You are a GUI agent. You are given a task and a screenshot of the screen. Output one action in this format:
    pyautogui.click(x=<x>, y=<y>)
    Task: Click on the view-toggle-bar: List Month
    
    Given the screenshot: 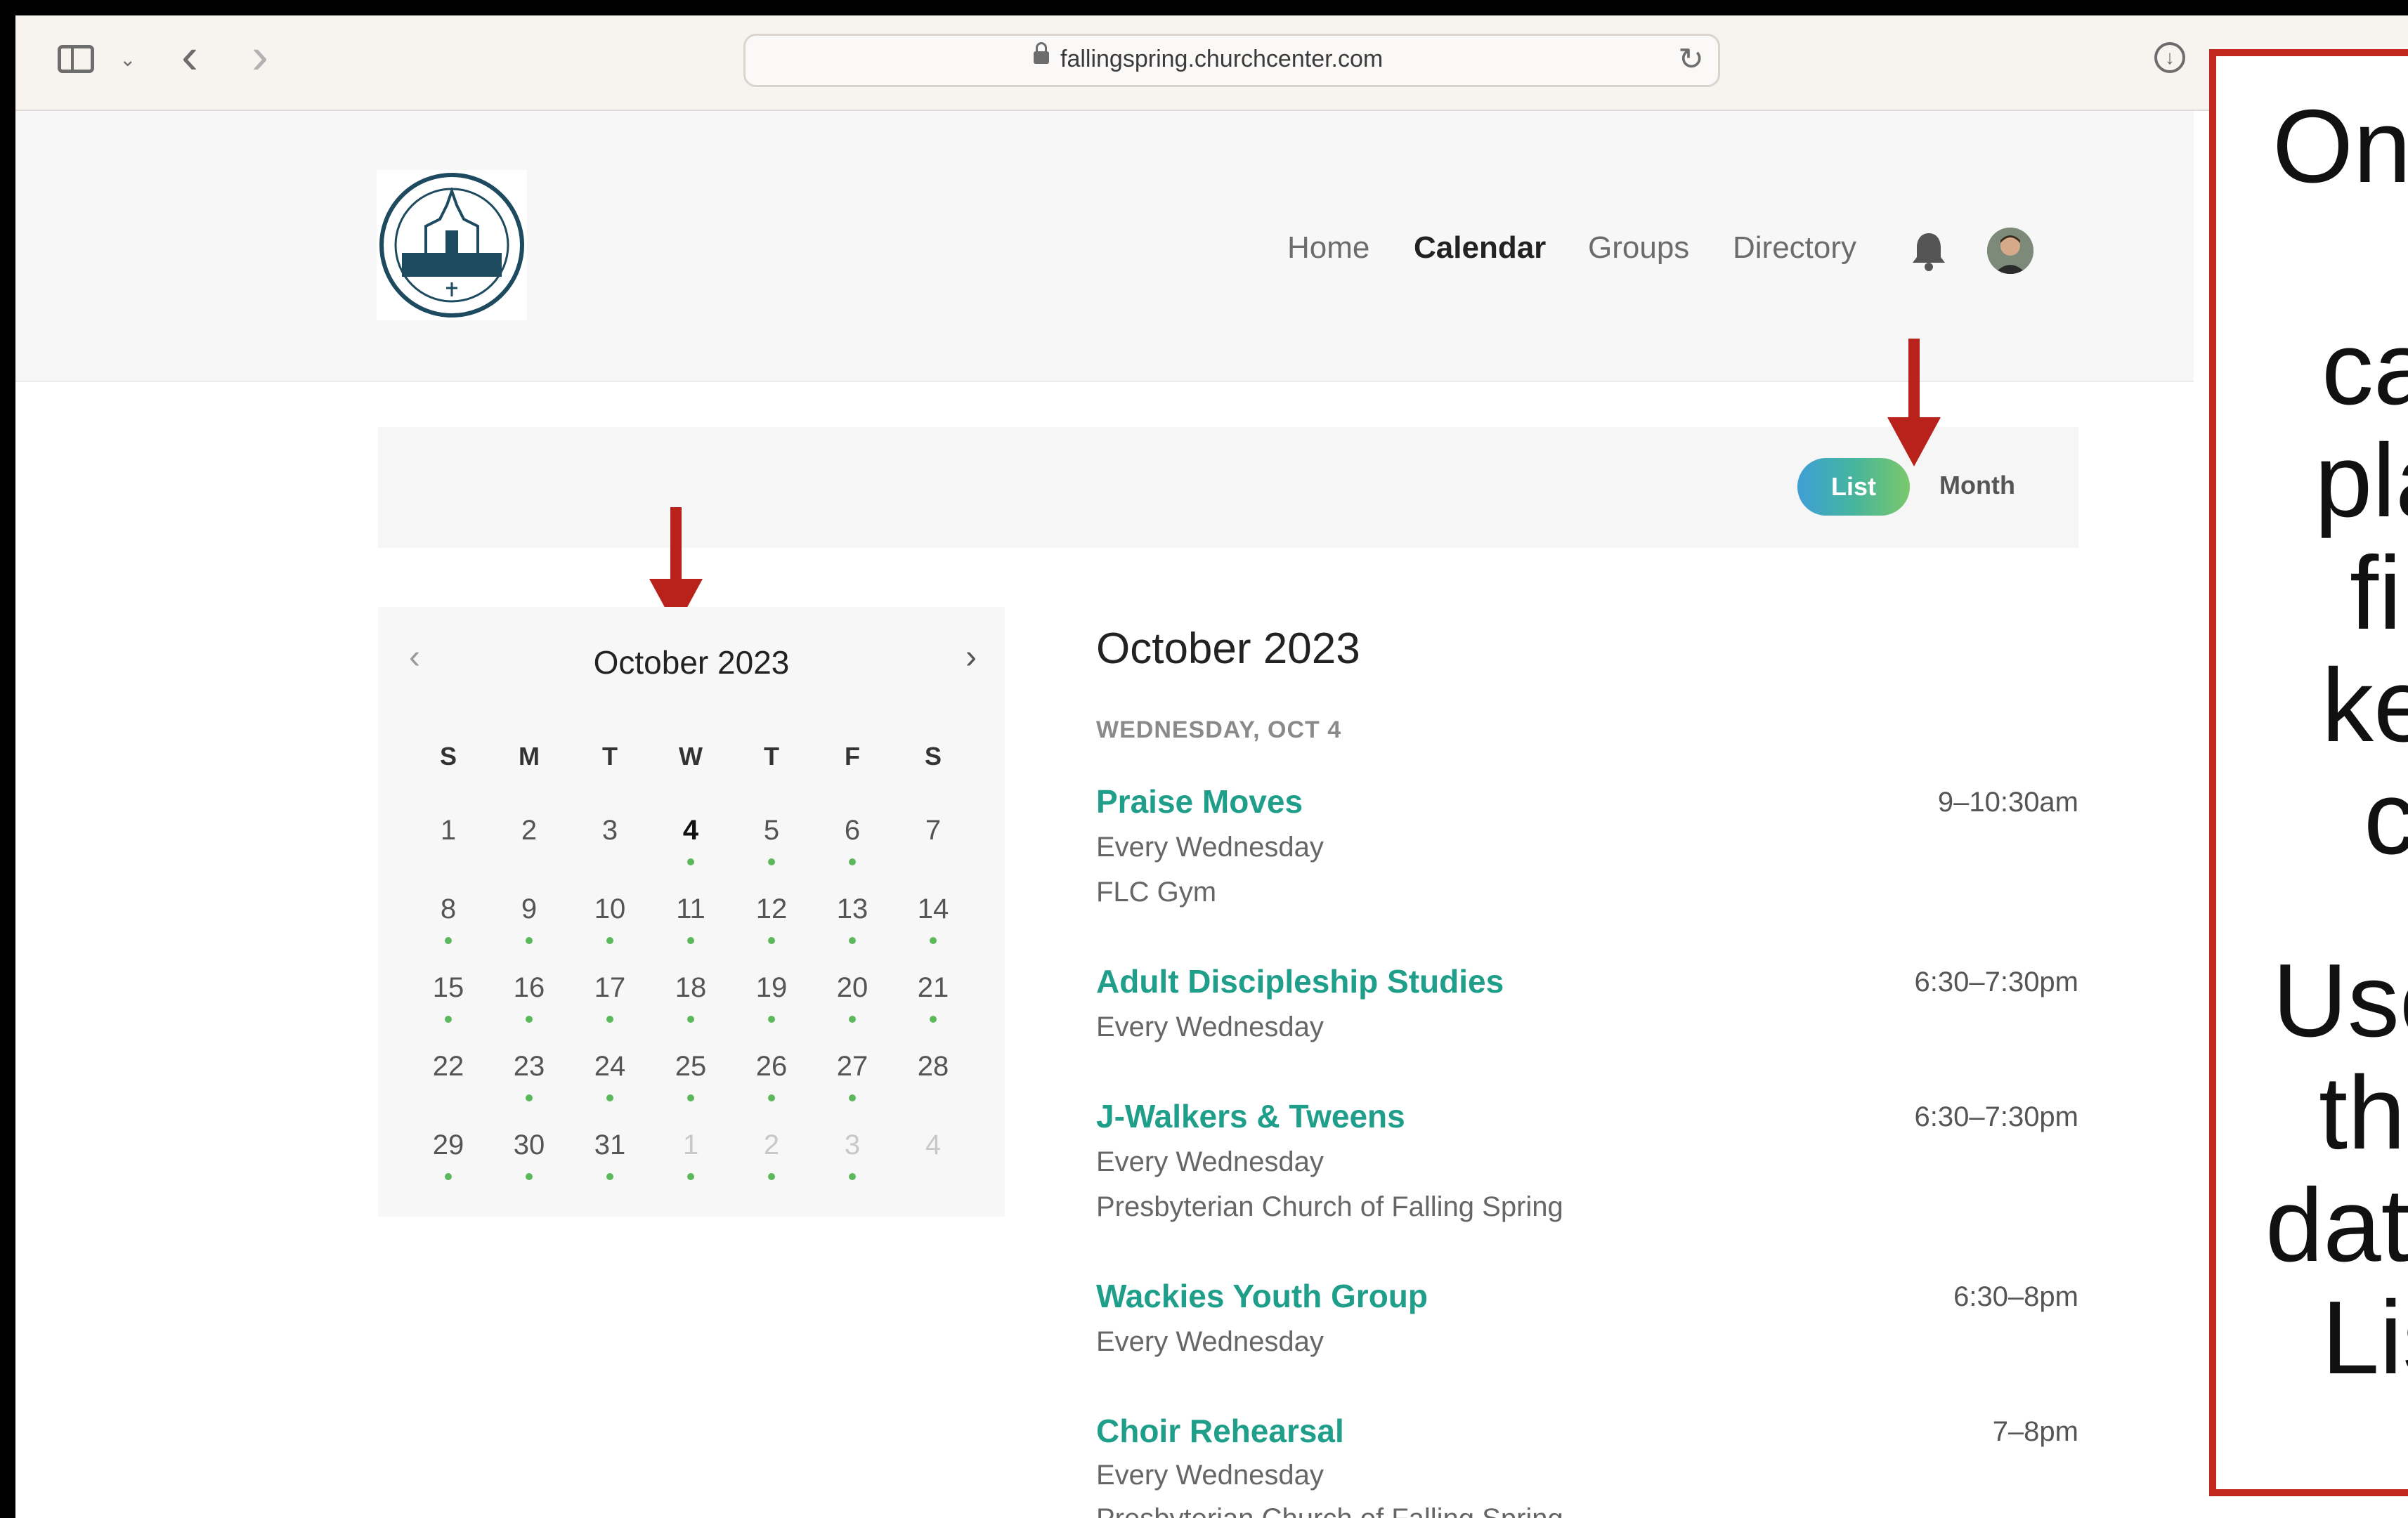 What is the action you would take?
    pyautogui.click(x=1228, y=487)
    